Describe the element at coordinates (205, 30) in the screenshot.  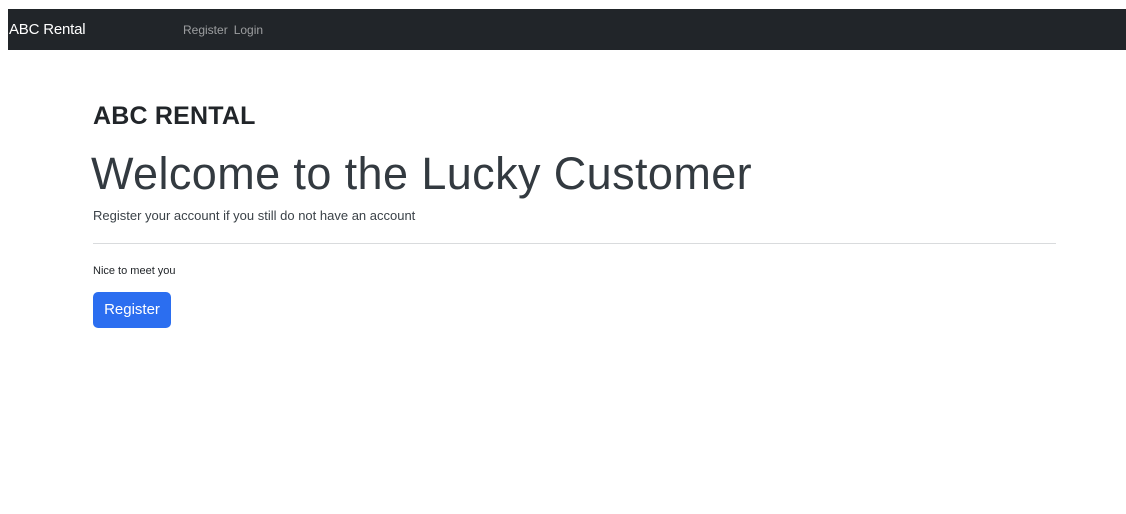
I see `nav-link-register: Register` at that location.